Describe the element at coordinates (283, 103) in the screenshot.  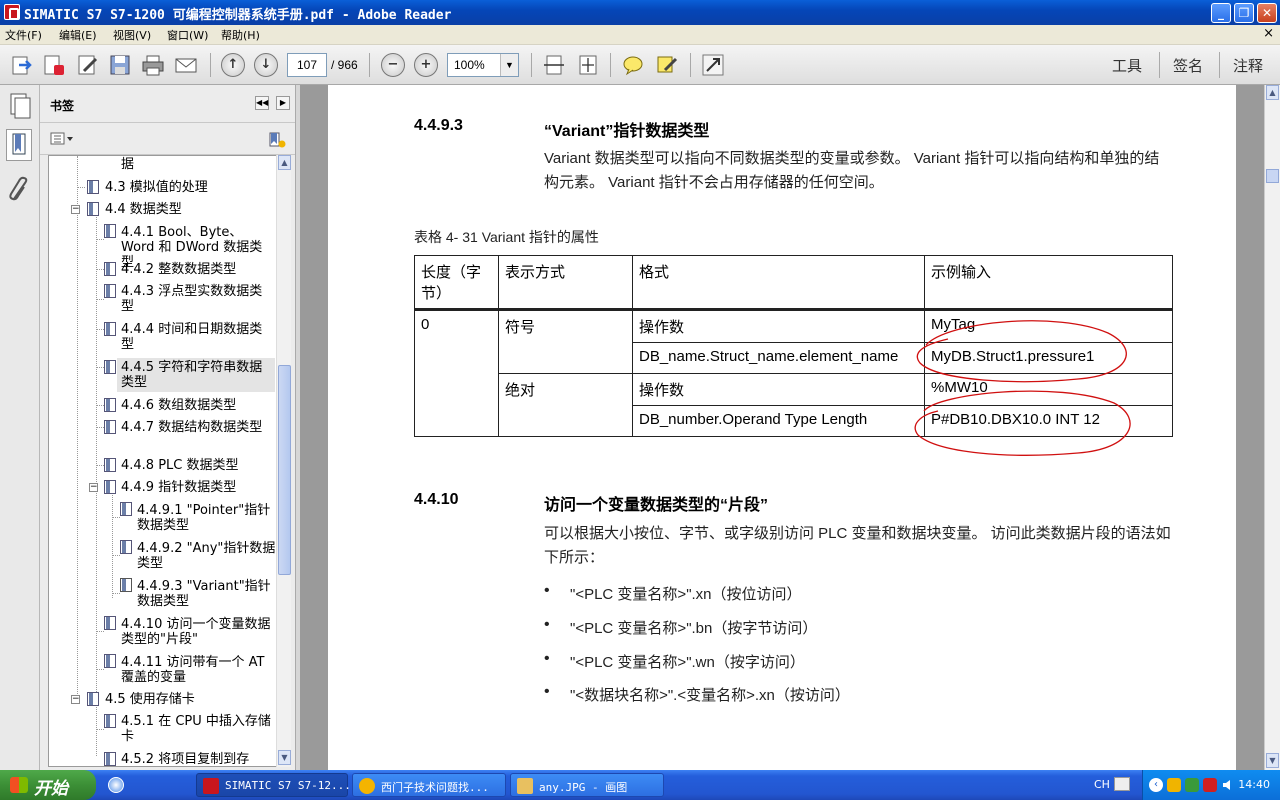
I see `expand-panel-icon: ▶` at that location.